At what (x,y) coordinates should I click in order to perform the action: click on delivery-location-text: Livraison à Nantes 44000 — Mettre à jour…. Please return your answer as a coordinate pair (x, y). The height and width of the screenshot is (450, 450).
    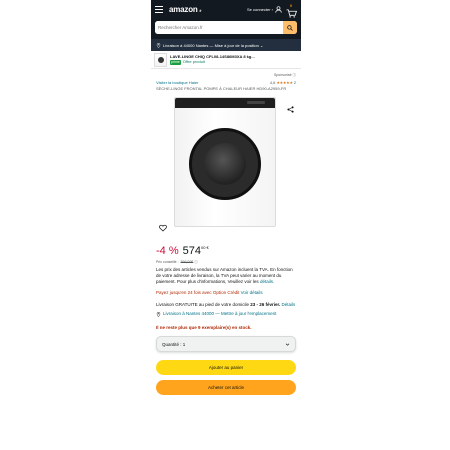
    Looking at the image, I should click on (220, 313).